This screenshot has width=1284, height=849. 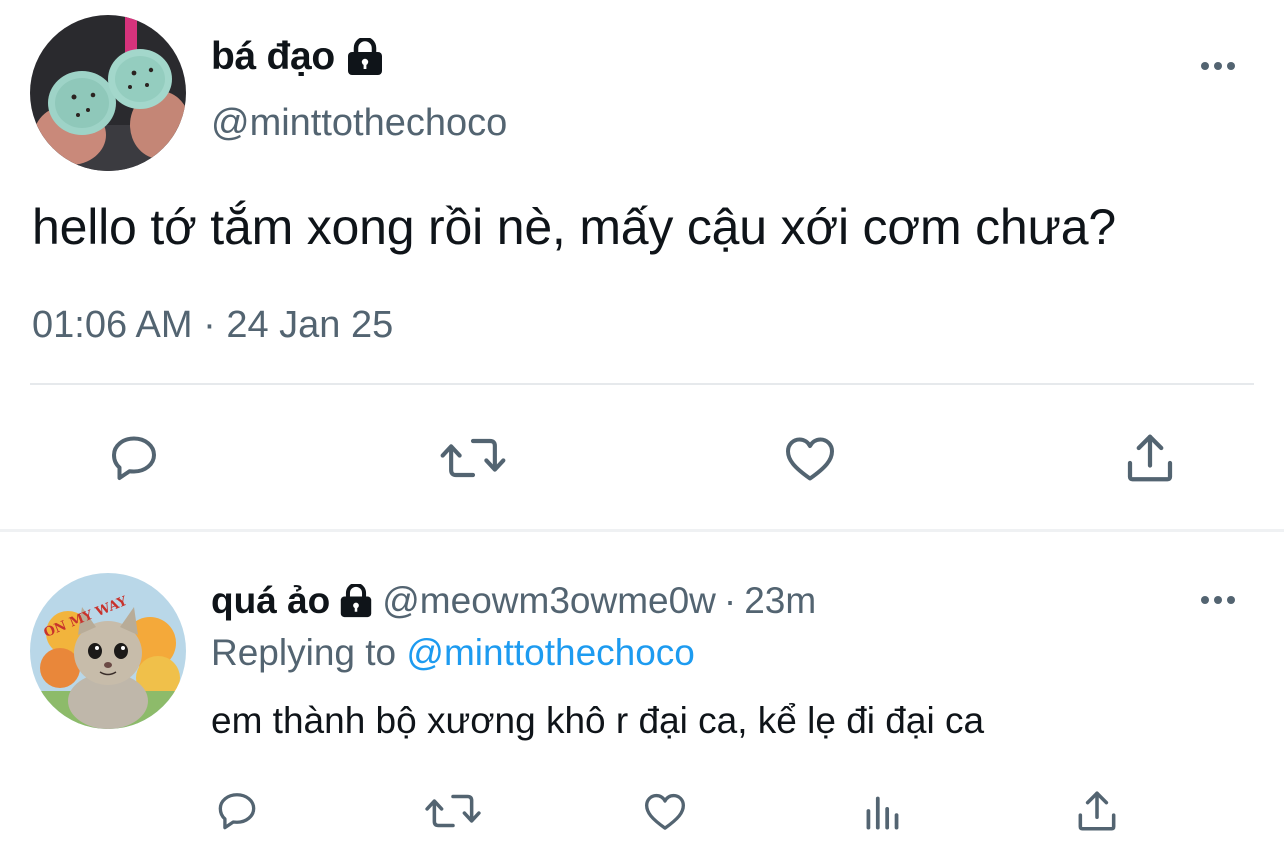 I want to click on stats-icon, so click(x=882, y=813).